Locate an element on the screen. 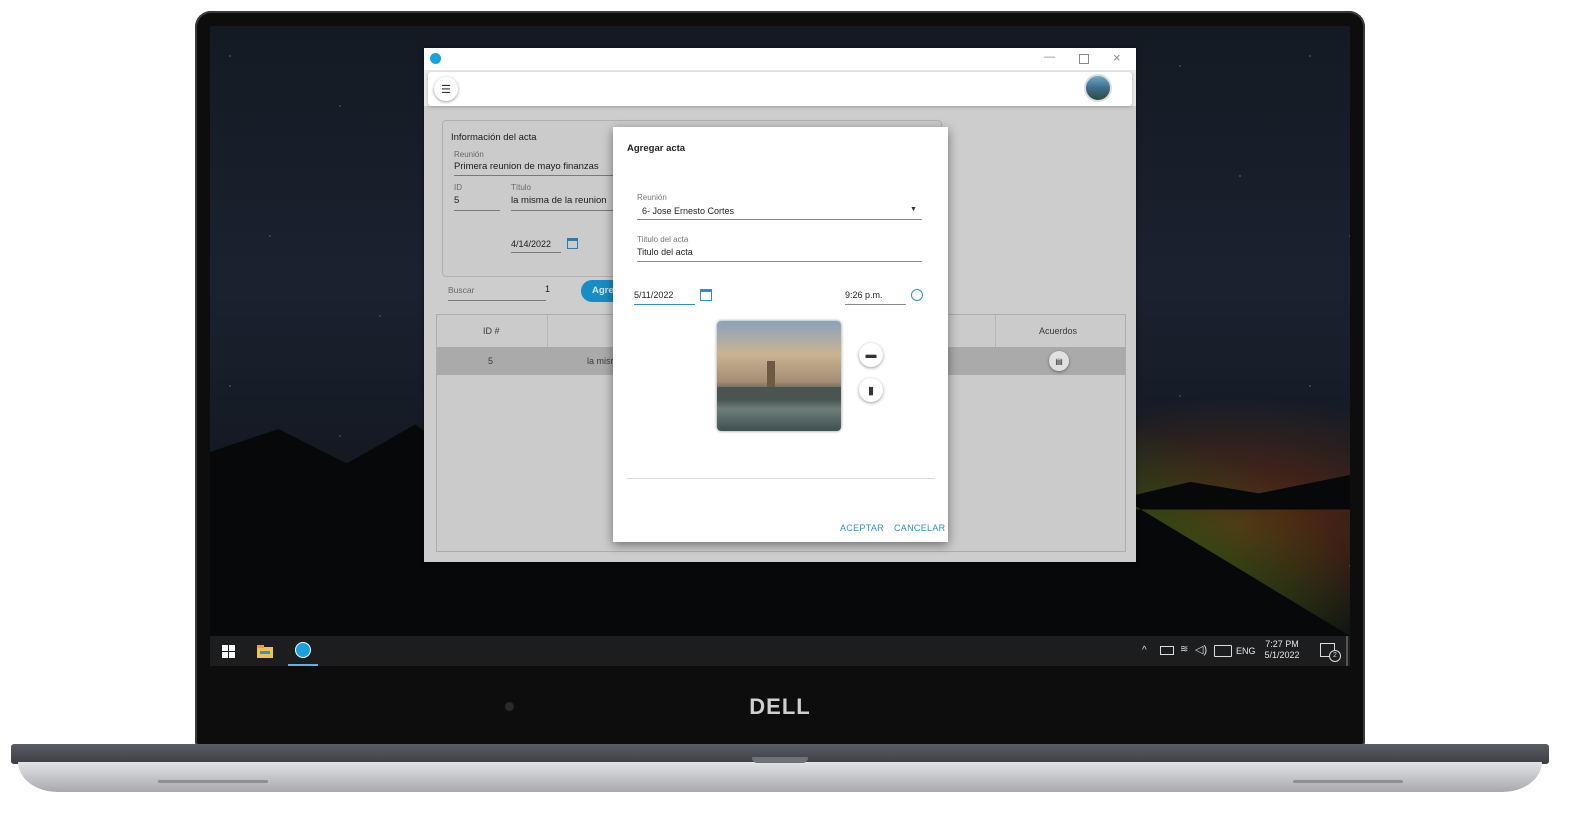 Image resolution: width=1570 pixels, height=814 pixels. folder-icon: ▬ is located at coordinates (871, 355).